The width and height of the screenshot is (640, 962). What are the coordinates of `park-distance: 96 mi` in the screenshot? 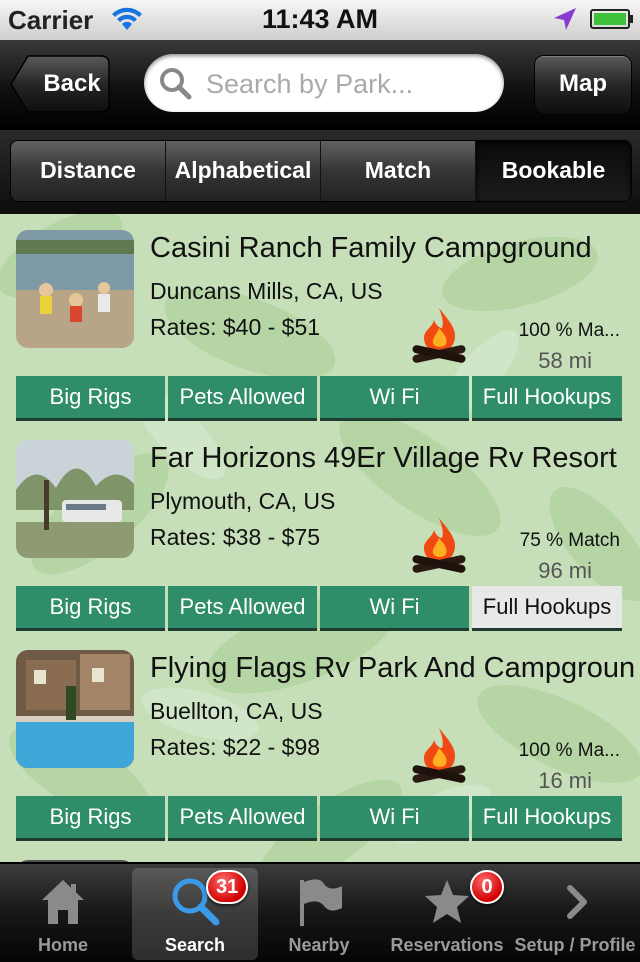 It's located at (565, 570).